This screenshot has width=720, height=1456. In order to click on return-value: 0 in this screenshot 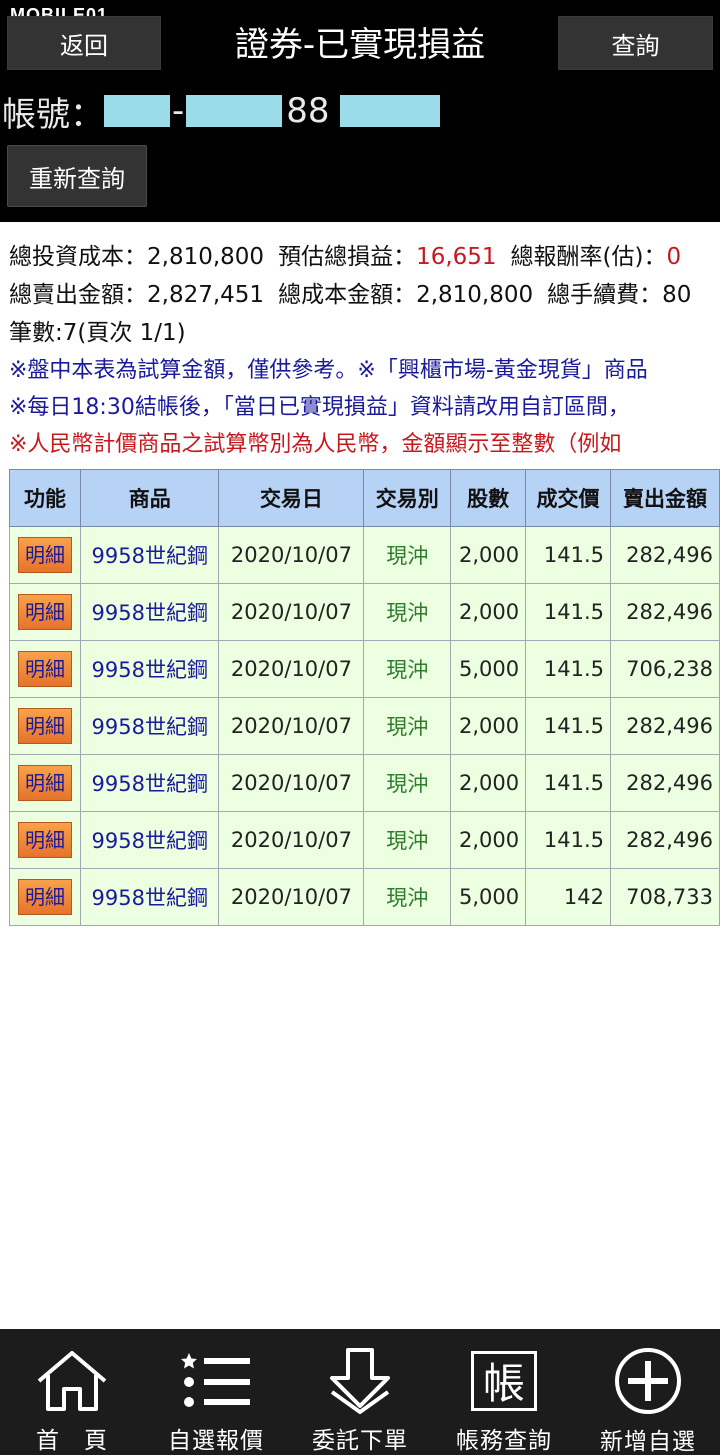, I will do `click(674, 257)`.